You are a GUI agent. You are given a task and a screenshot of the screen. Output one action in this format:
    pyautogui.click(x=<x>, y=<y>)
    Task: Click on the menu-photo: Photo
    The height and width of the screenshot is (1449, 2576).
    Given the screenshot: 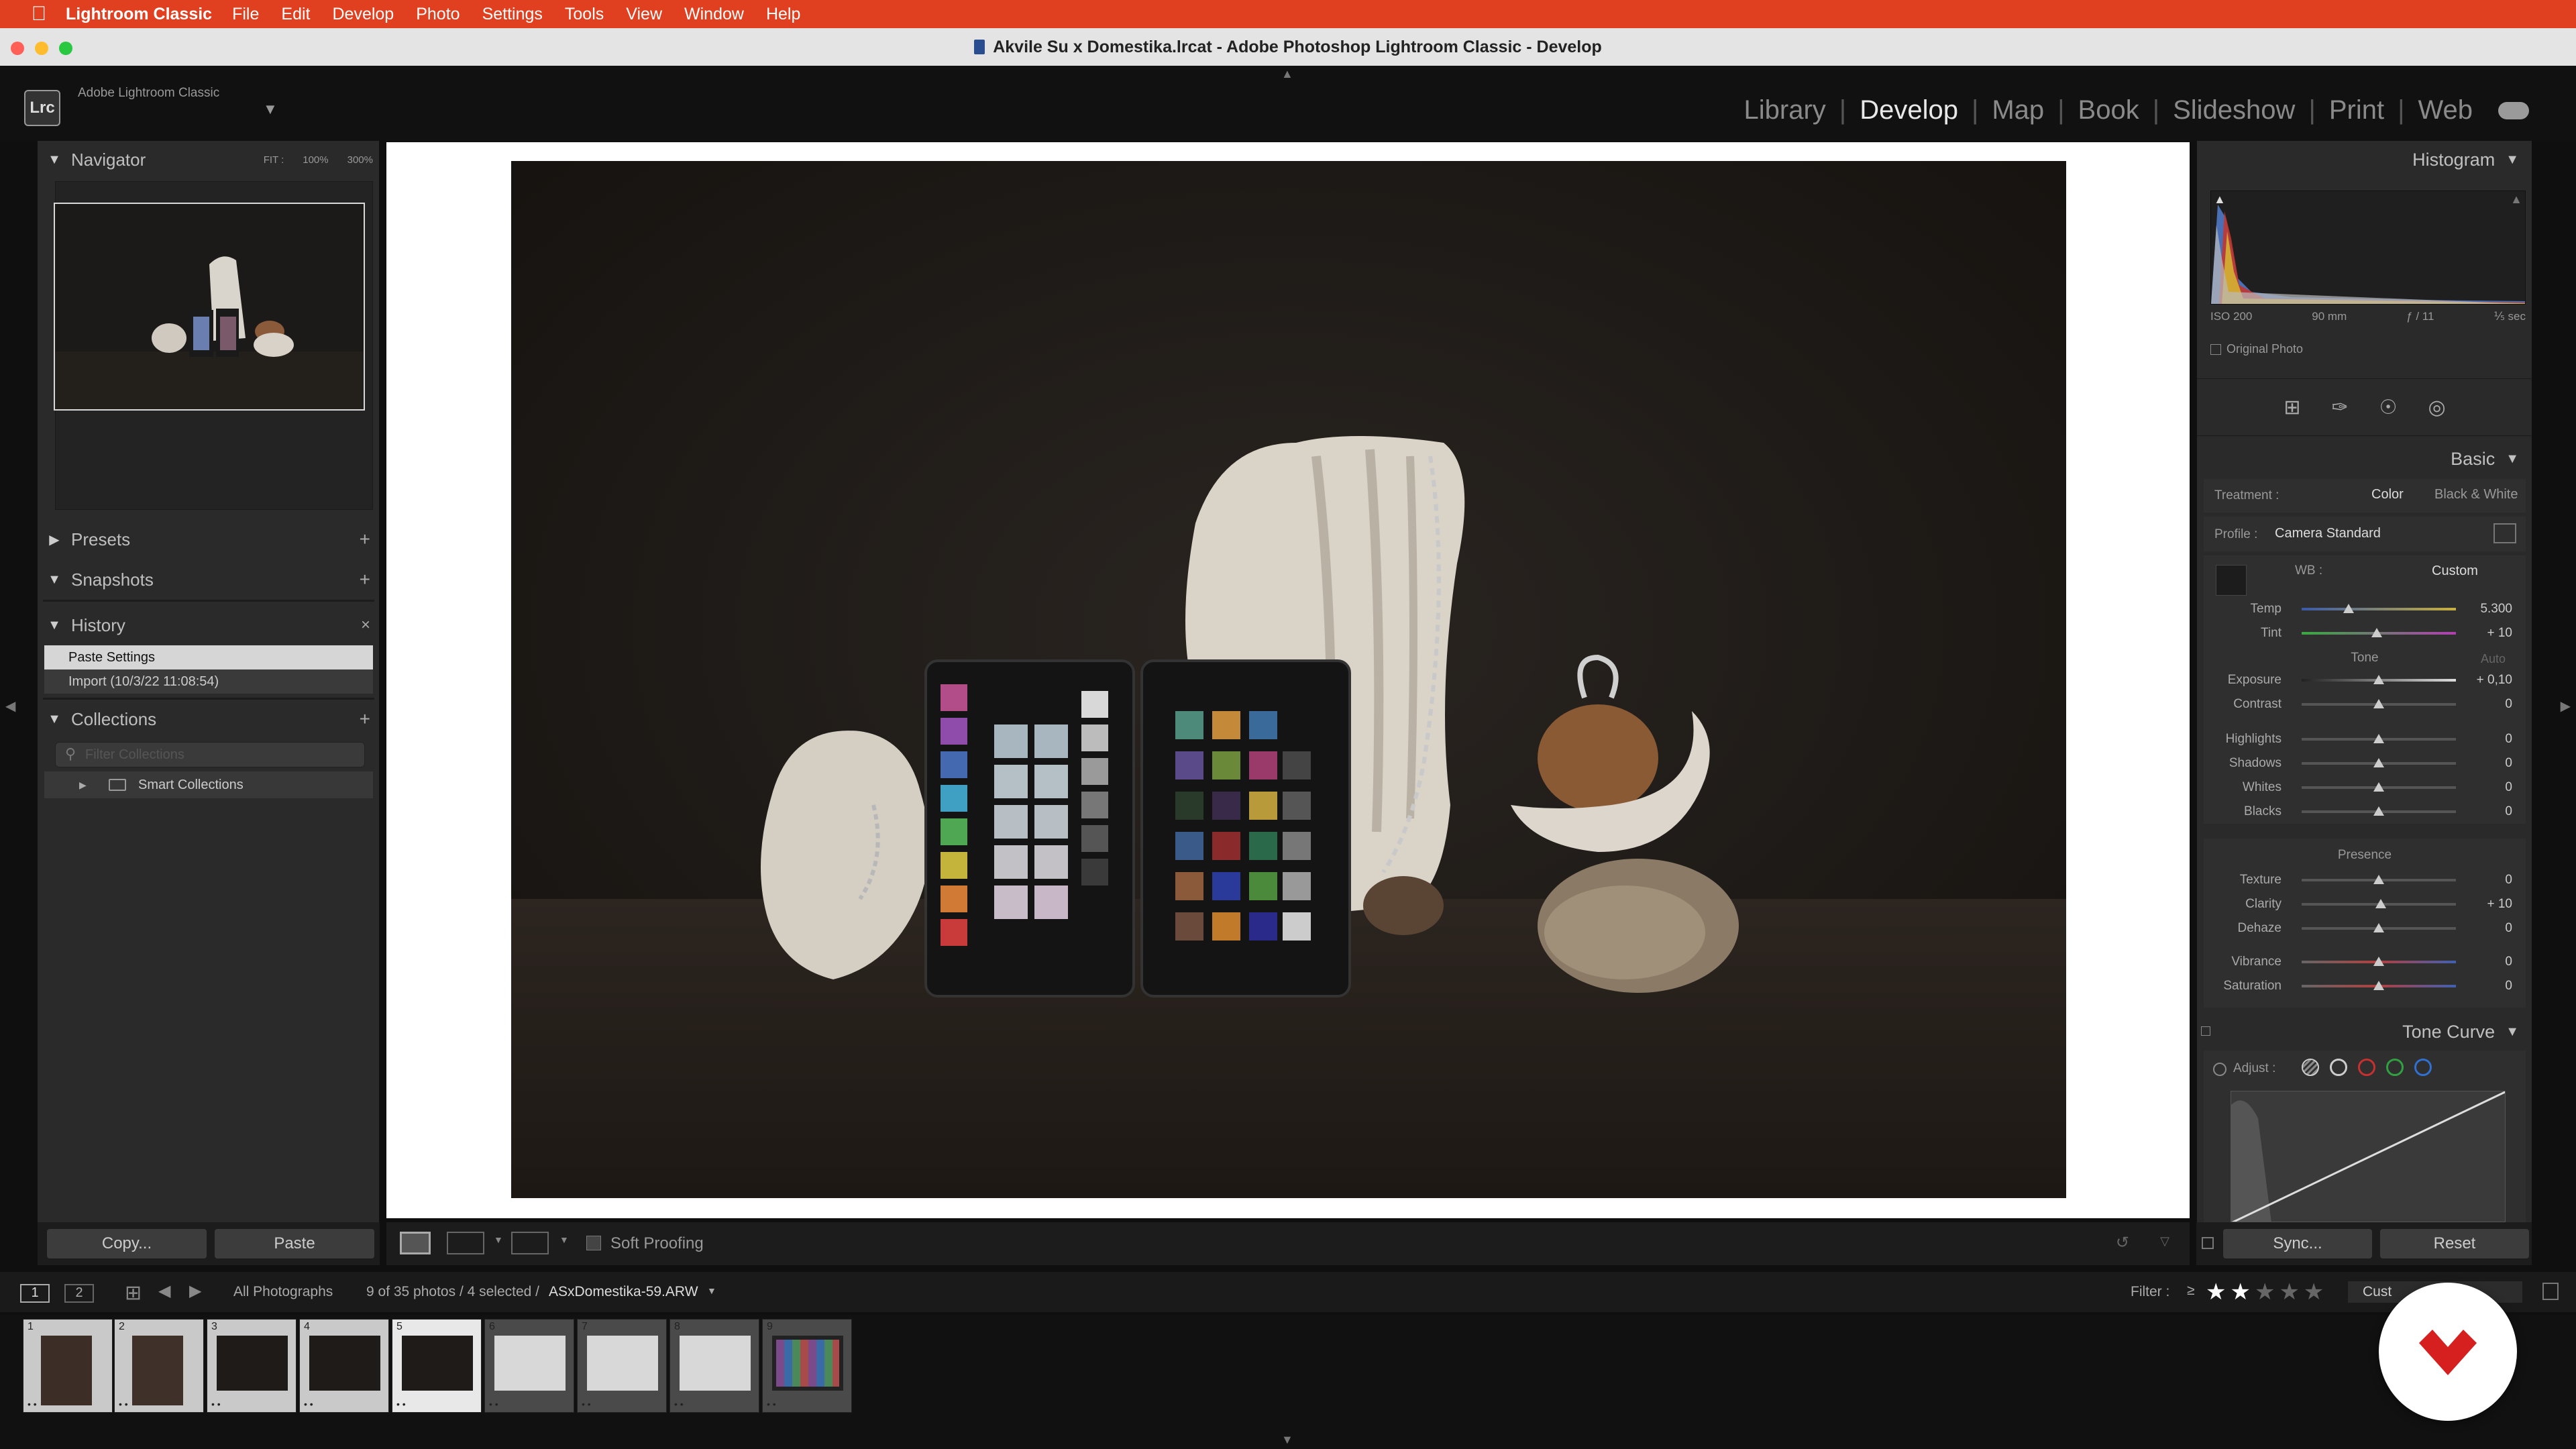 What is the action you would take?
    pyautogui.click(x=438, y=14)
    